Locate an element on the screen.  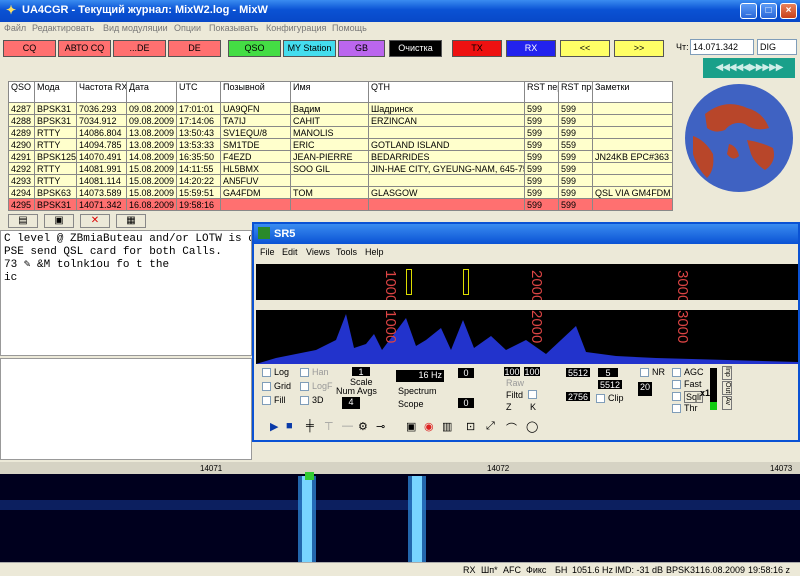
tx-button: TX is located at coordinates (477, 48).